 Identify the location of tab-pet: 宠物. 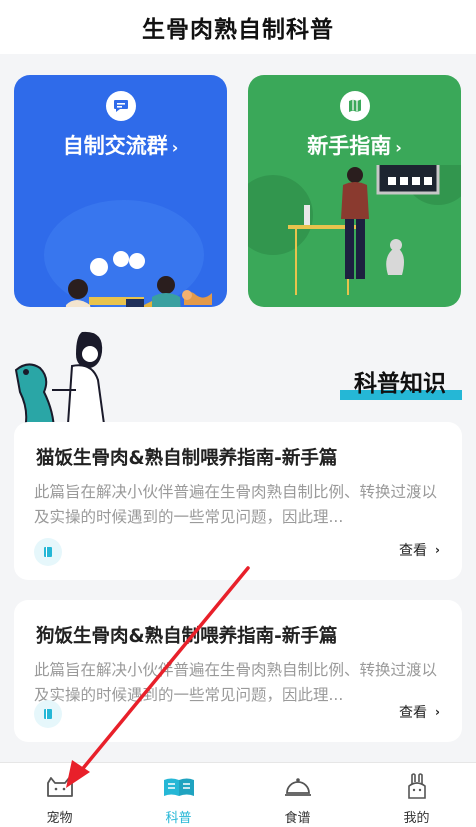
(59, 795).